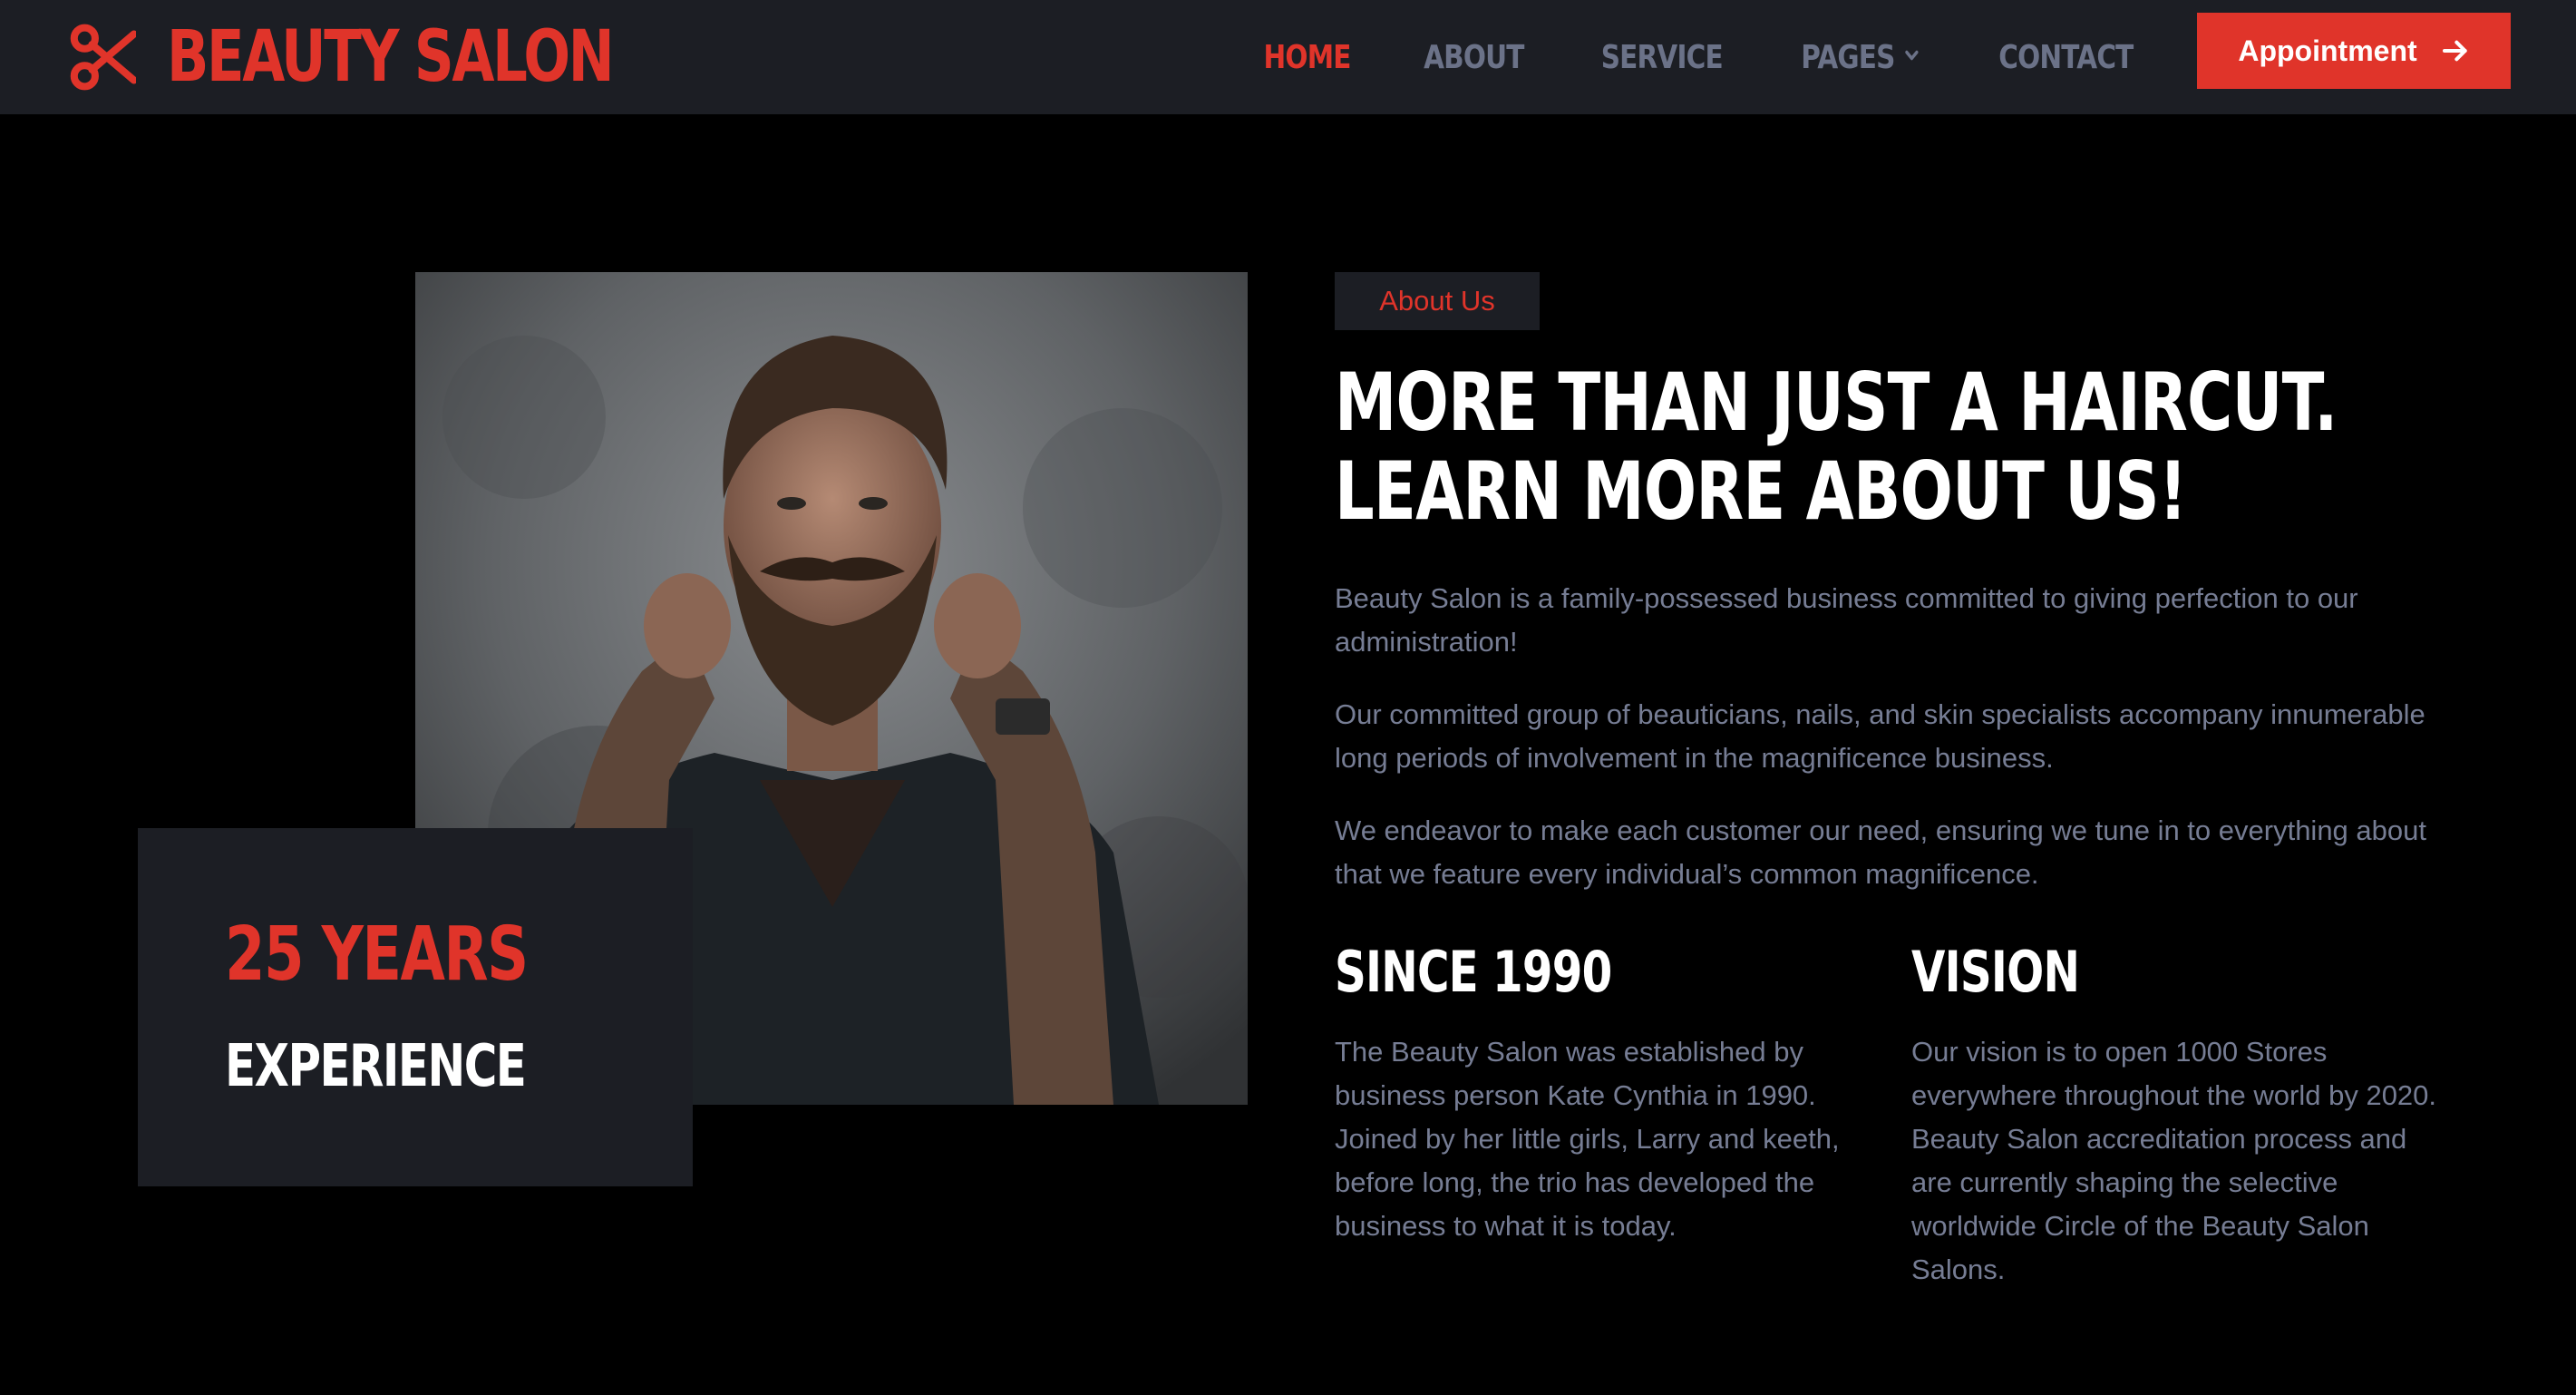 This screenshot has width=2576, height=1395. What do you see at coordinates (391, 57) in the screenshot?
I see `brand-name: BEAUTY SALON` at bounding box center [391, 57].